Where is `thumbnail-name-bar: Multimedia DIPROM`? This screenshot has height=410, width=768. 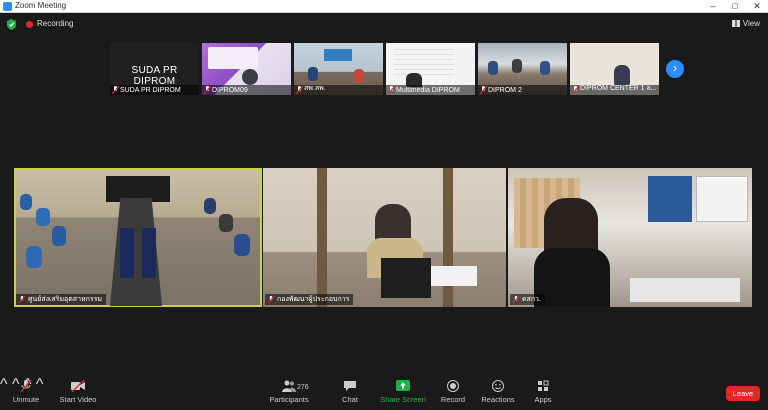 thumbnail-name-bar: Multimedia DIPROM is located at coordinates (430, 90).